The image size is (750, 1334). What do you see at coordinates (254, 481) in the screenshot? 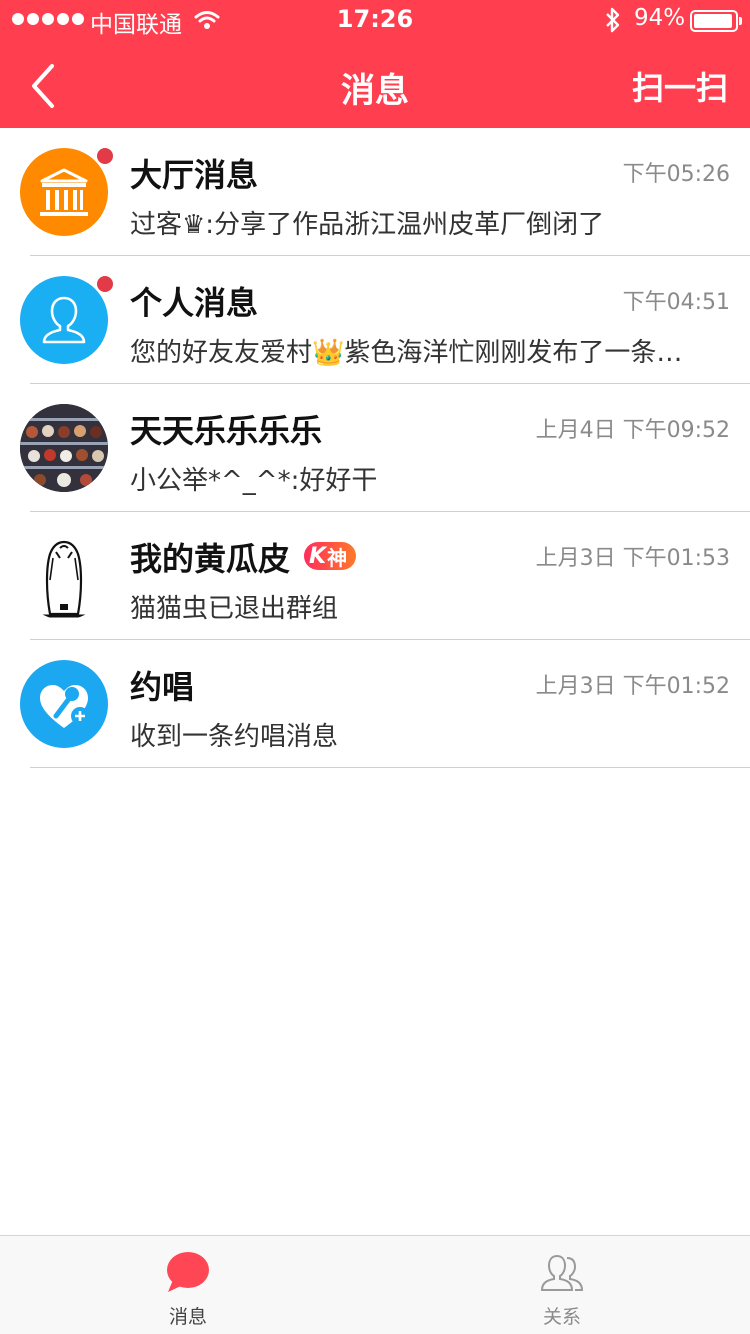
I see `conversation-preview: 小公举*^_^*:好好干` at bounding box center [254, 481].